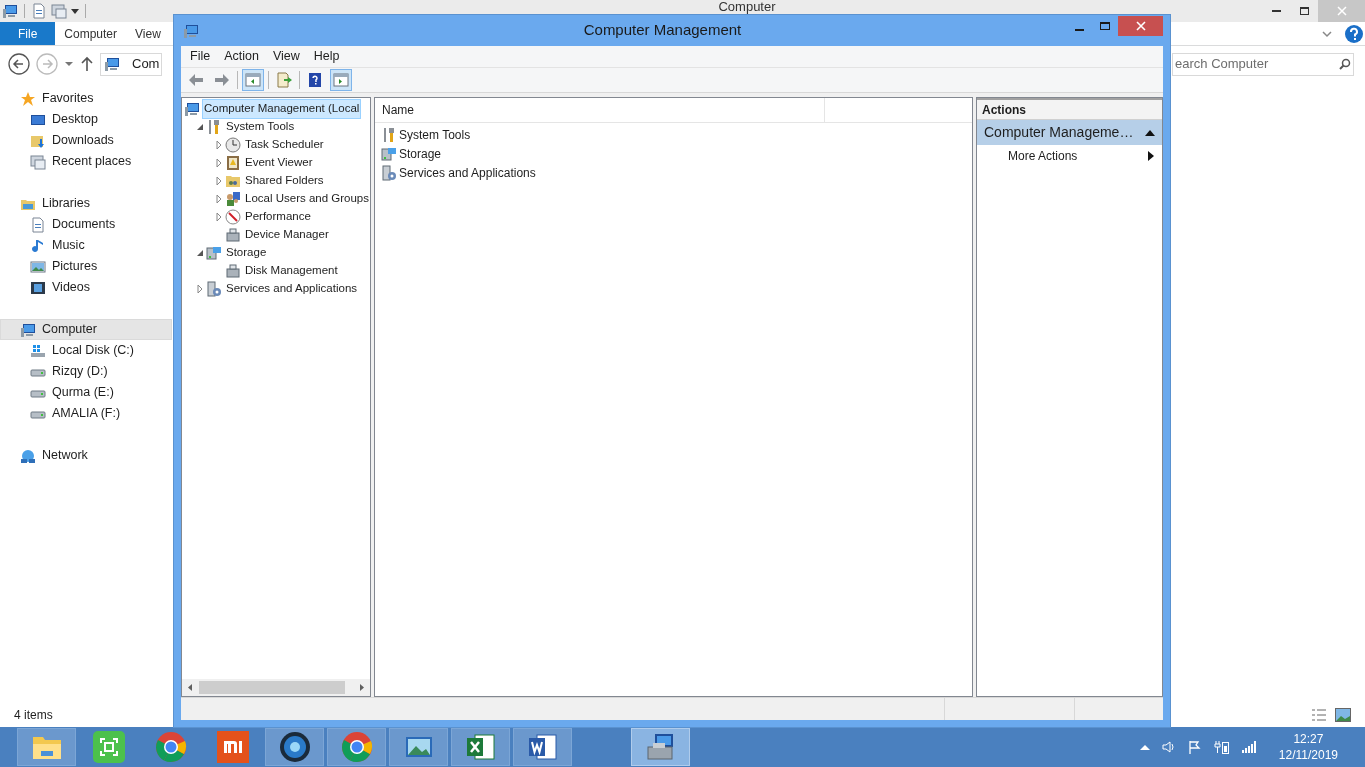 This screenshot has height=767, width=1365. Describe the element at coordinates (282, 109) in the screenshot. I see `tree-item: Computer Management (Local` at that location.